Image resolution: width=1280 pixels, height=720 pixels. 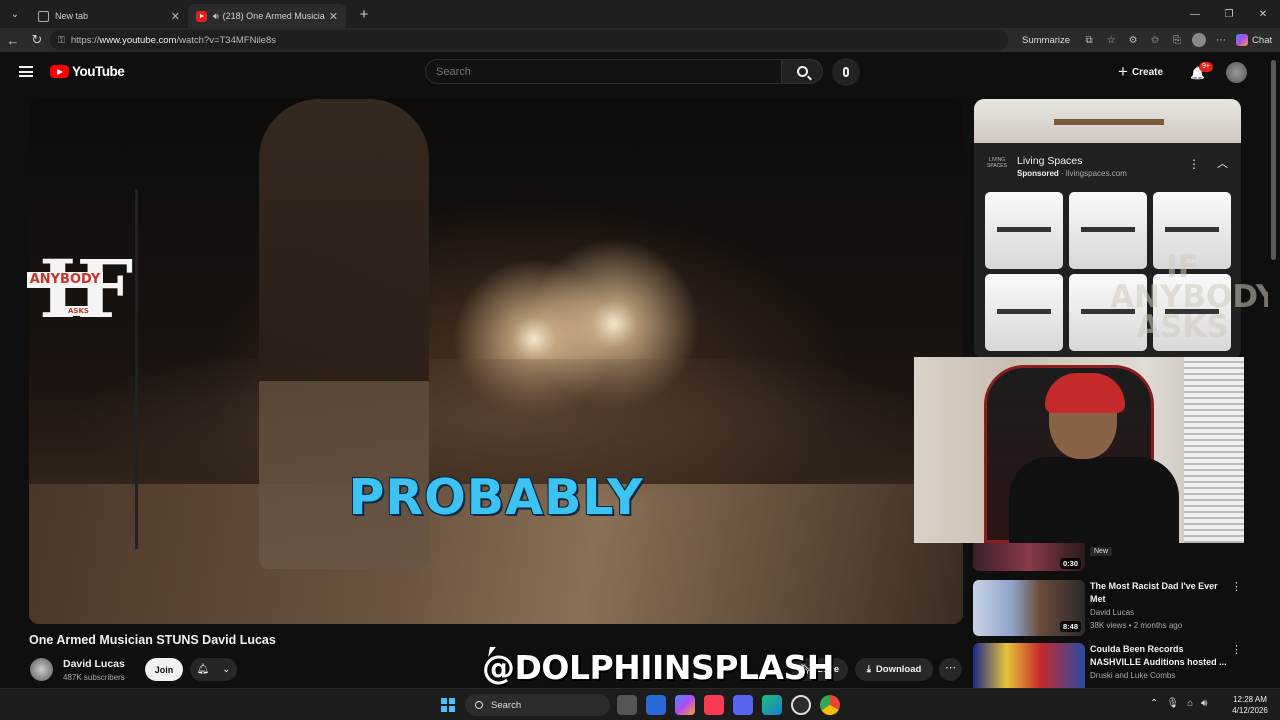 I want to click on recommendation-title: The Most Racist Dad I've Ever Met, so click(x=1160, y=593).